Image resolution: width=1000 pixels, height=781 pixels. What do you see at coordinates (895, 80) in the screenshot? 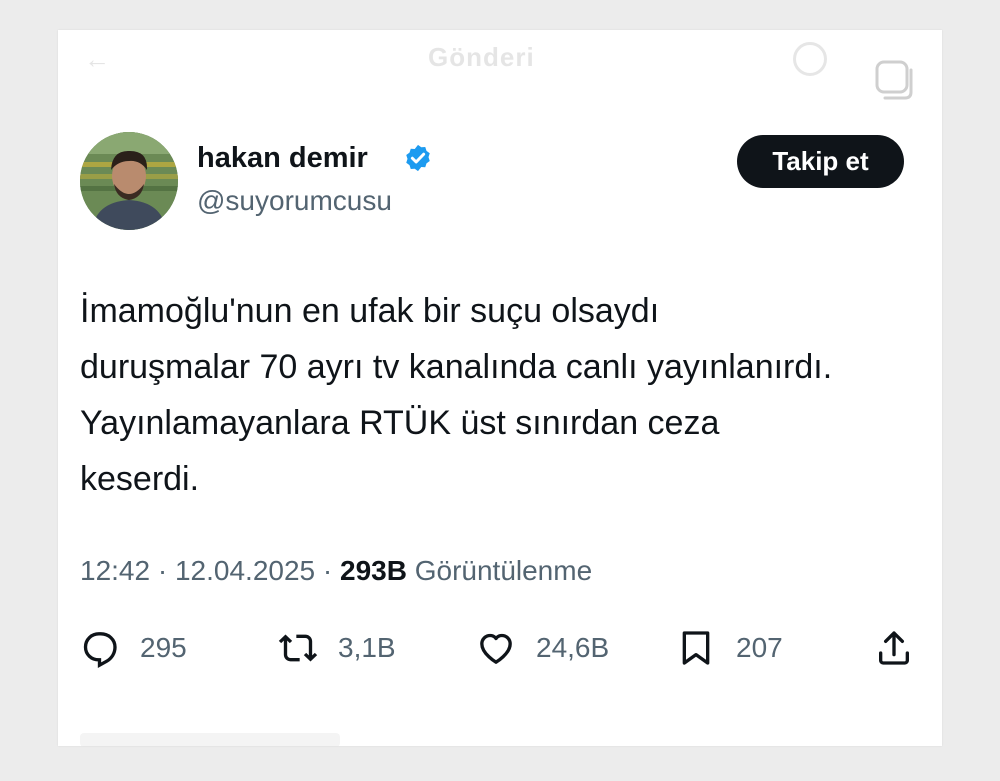
I see `copy-icon` at bounding box center [895, 80].